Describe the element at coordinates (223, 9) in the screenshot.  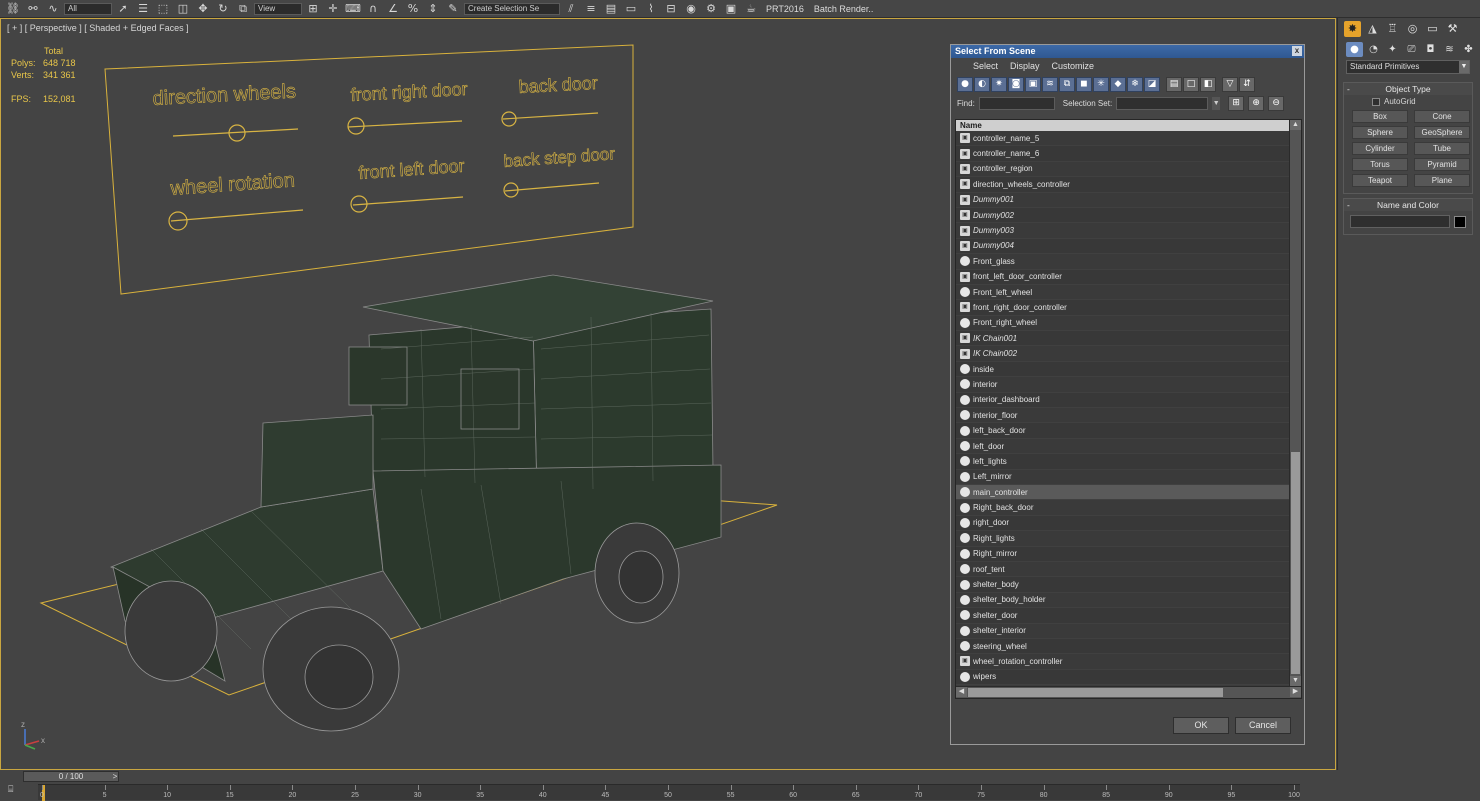
I see `rotate-icon: ↻` at that location.